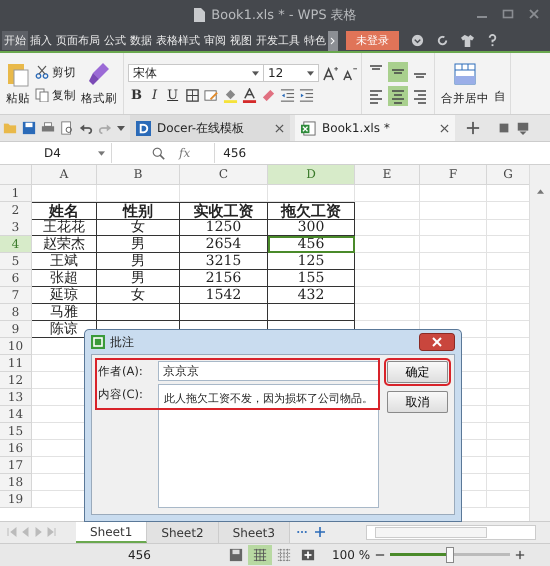 This screenshot has width=550, height=566. Describe the element at coordinates (56, 153) in the screenshot. I see `name-box: D4` at that location.